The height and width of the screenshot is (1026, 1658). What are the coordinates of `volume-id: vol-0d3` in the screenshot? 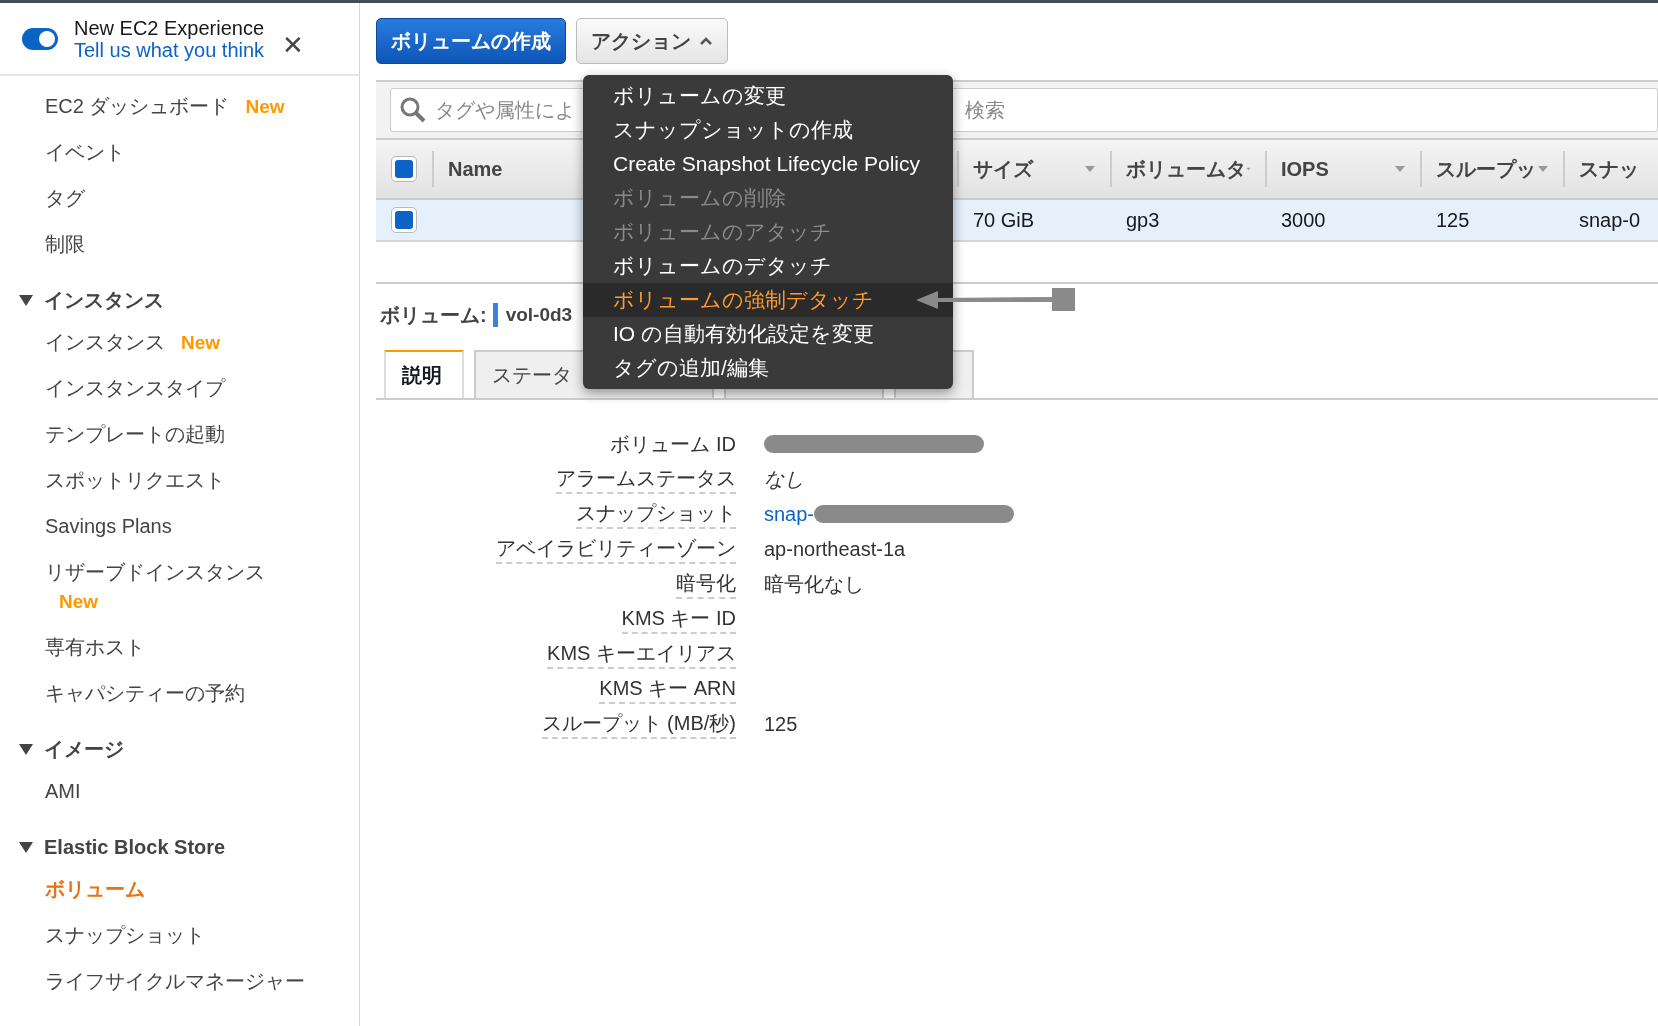 It's located at (539, 314).